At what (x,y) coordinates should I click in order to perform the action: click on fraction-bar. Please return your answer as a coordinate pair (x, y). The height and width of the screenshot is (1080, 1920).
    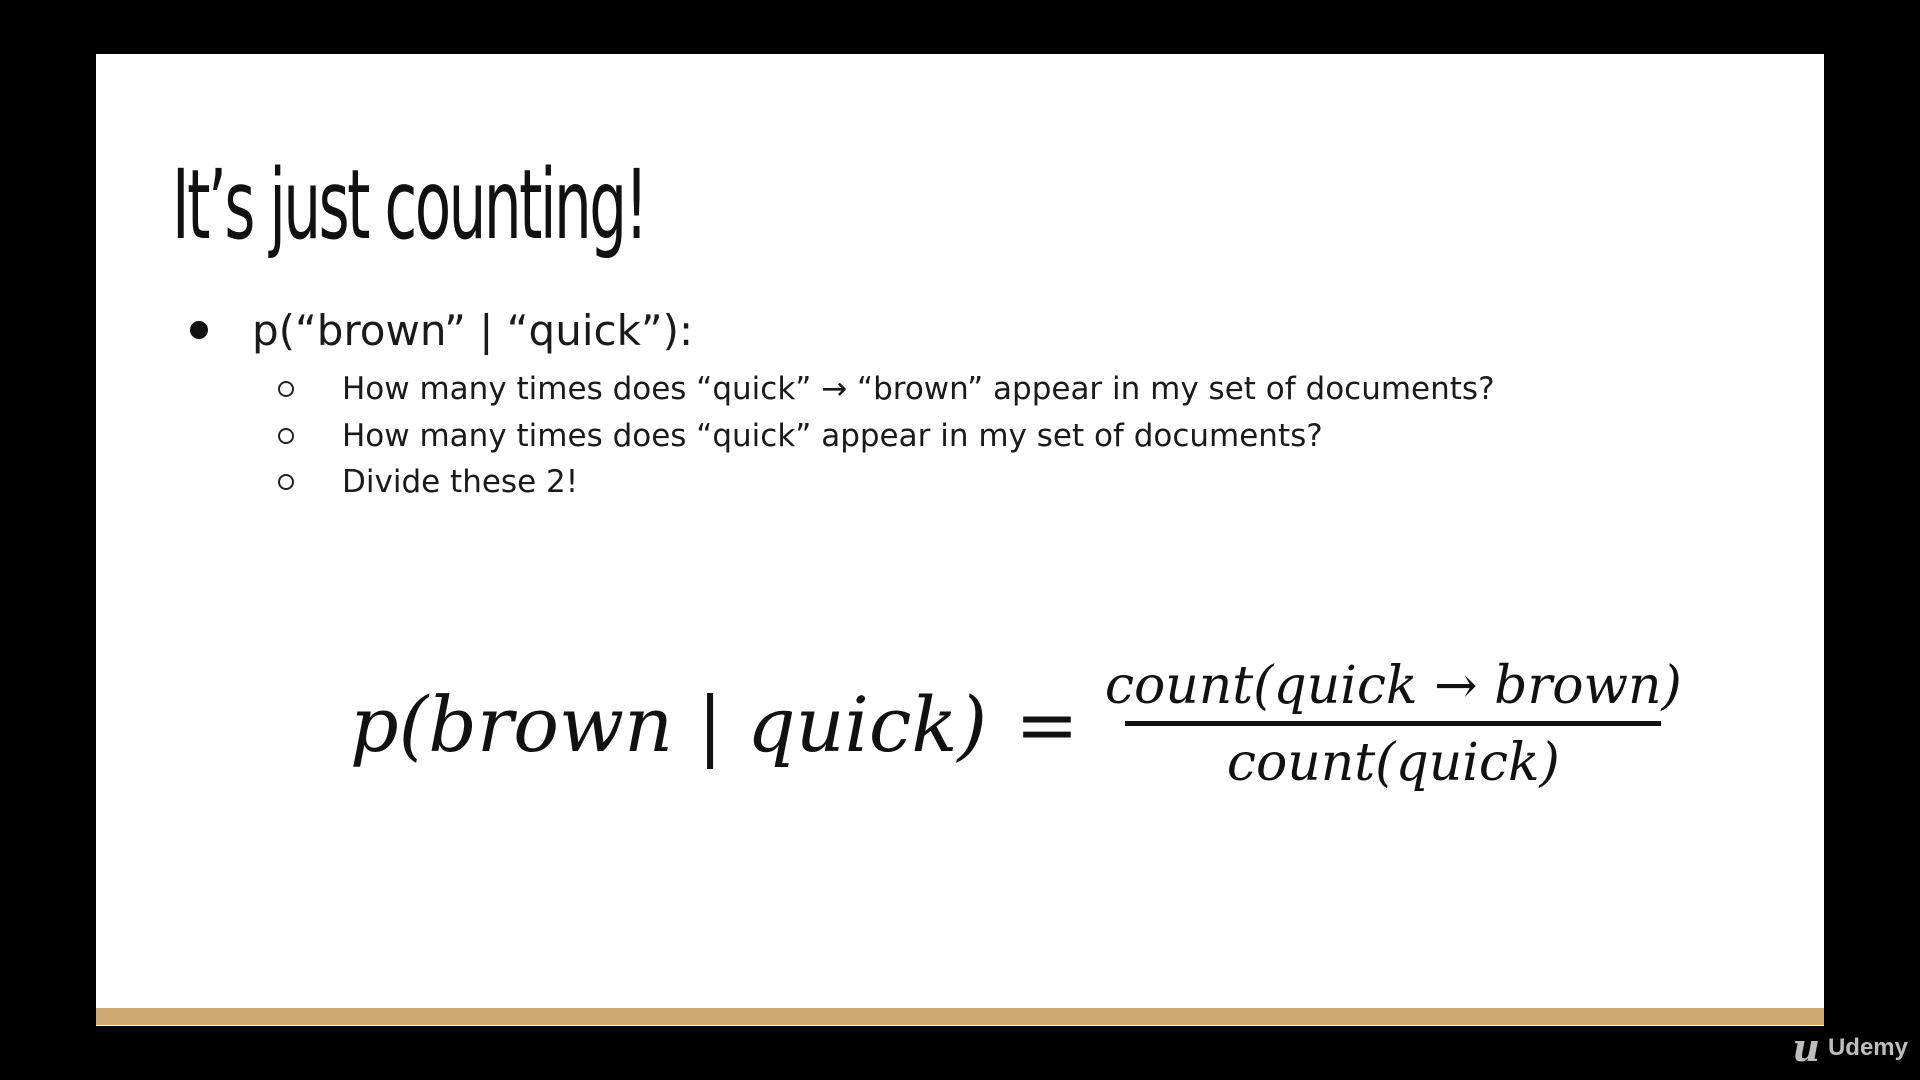
    Looking at the image, I should click on (1393, 723).